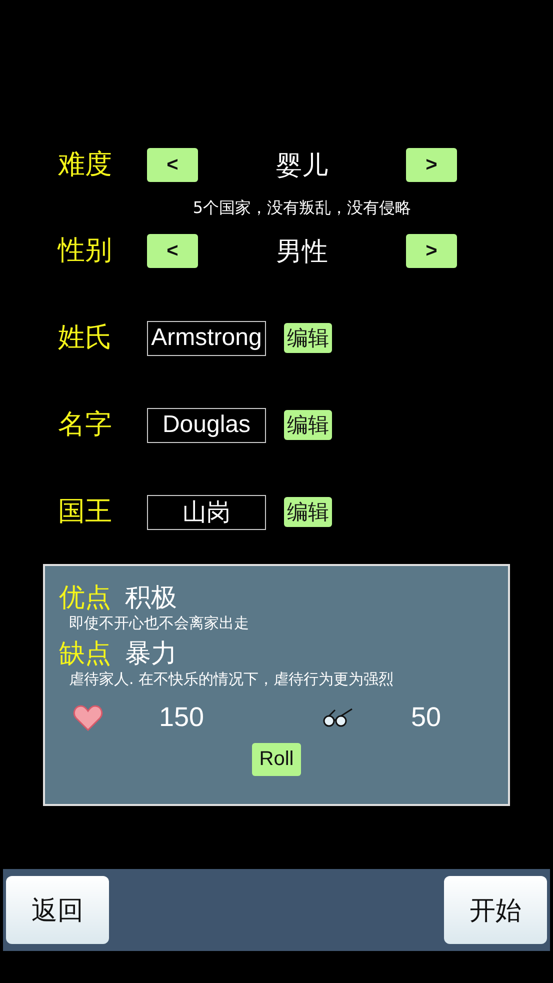 This screenshot has width=553, height=983. What do you see at coordinates (151, 654) in the screenshot?
I see `trait-value: 暴力` at bounding box center [151, 654].